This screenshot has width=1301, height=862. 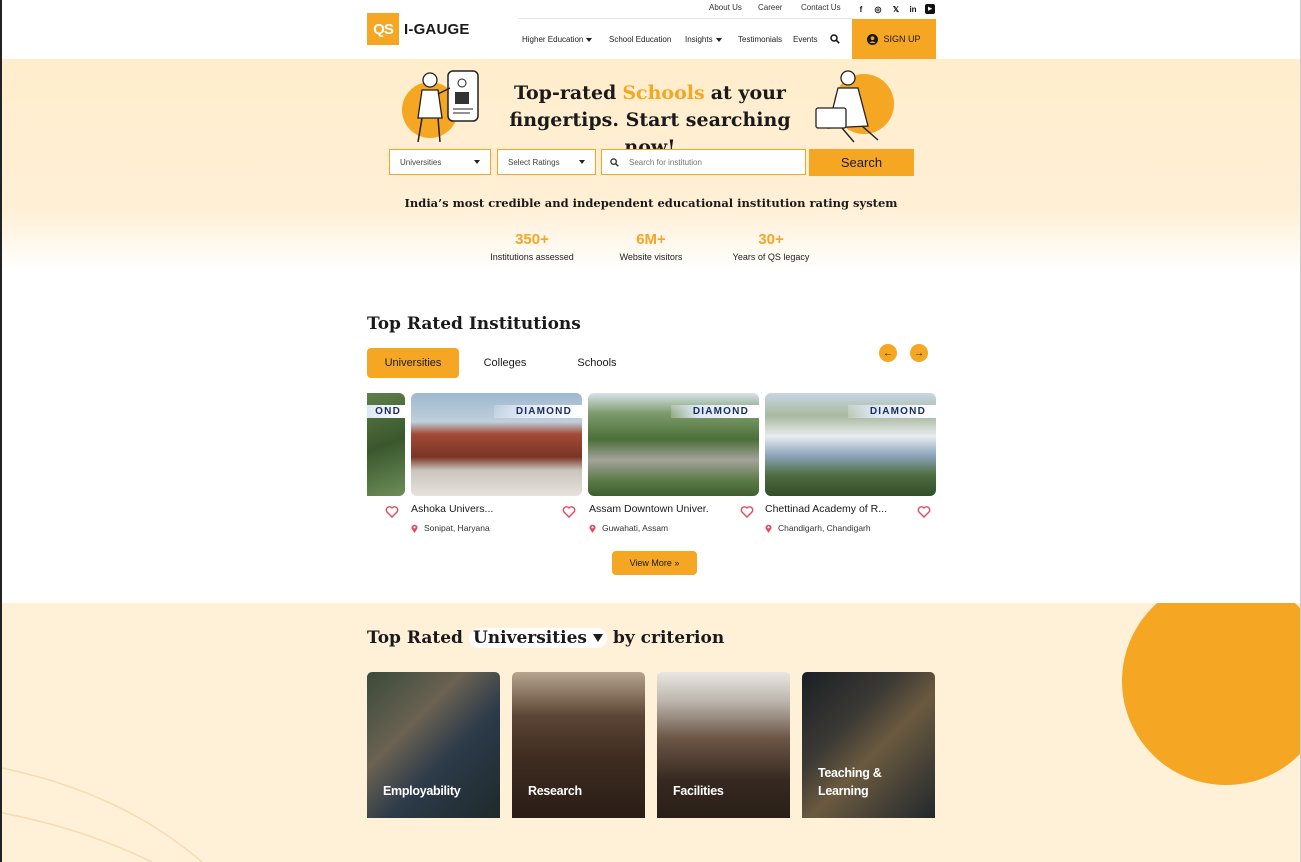 I want to click on institution-location: Guwahati, Assam, so click(x=628, y=528).